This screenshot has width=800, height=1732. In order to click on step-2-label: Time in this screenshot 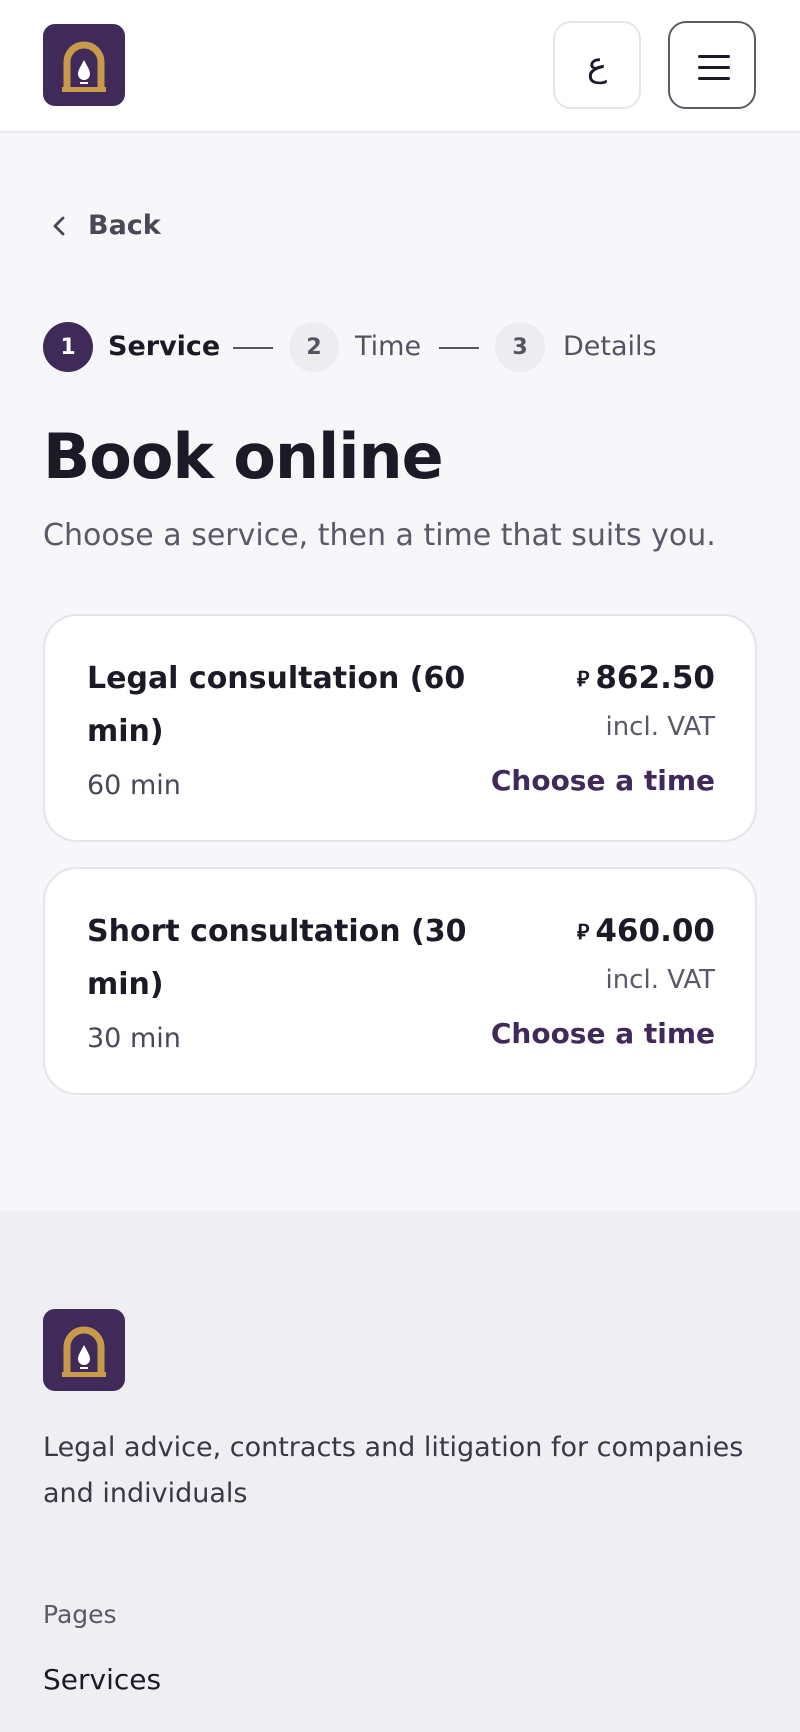, I will do `click(388, 346)`.